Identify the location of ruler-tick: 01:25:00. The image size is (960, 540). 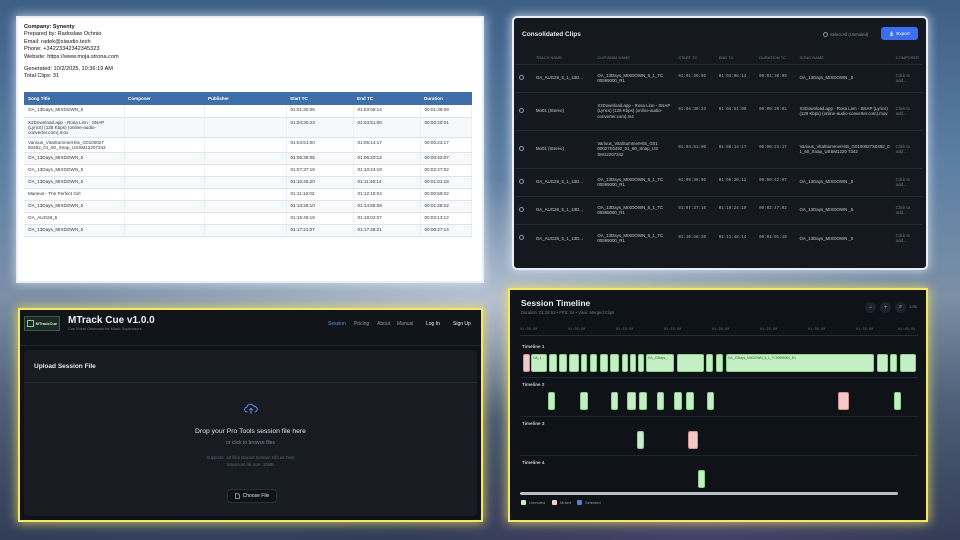
(769, 330).